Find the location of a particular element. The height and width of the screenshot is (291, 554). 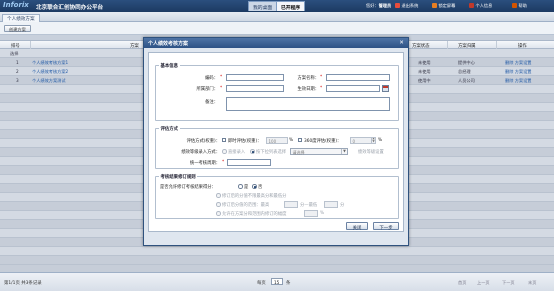

dept-input is located at coordinates (255, 88).